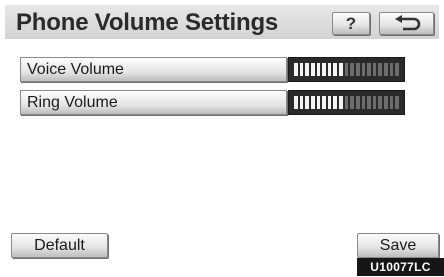  I want to click on back-button, so click(406, 23).